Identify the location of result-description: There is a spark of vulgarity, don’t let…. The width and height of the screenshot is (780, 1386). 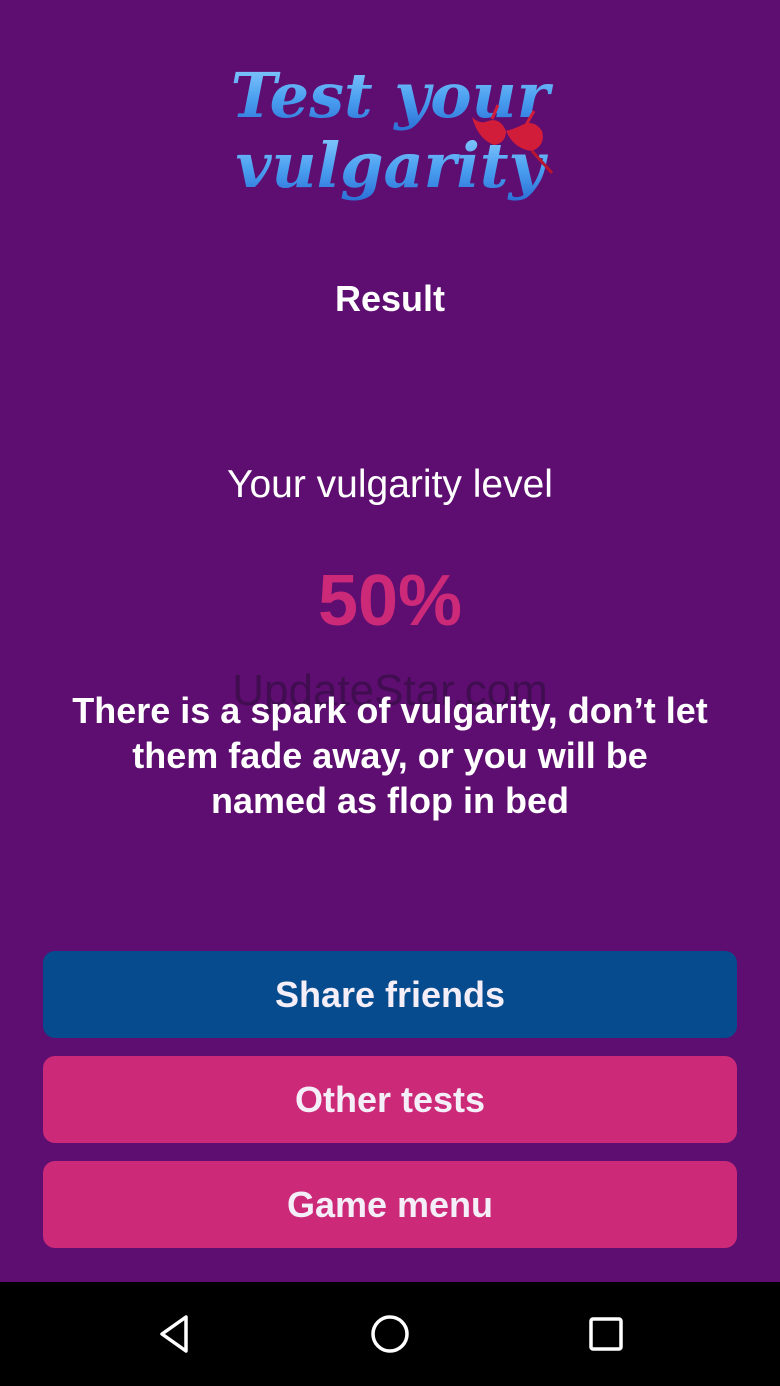
(390, 755).